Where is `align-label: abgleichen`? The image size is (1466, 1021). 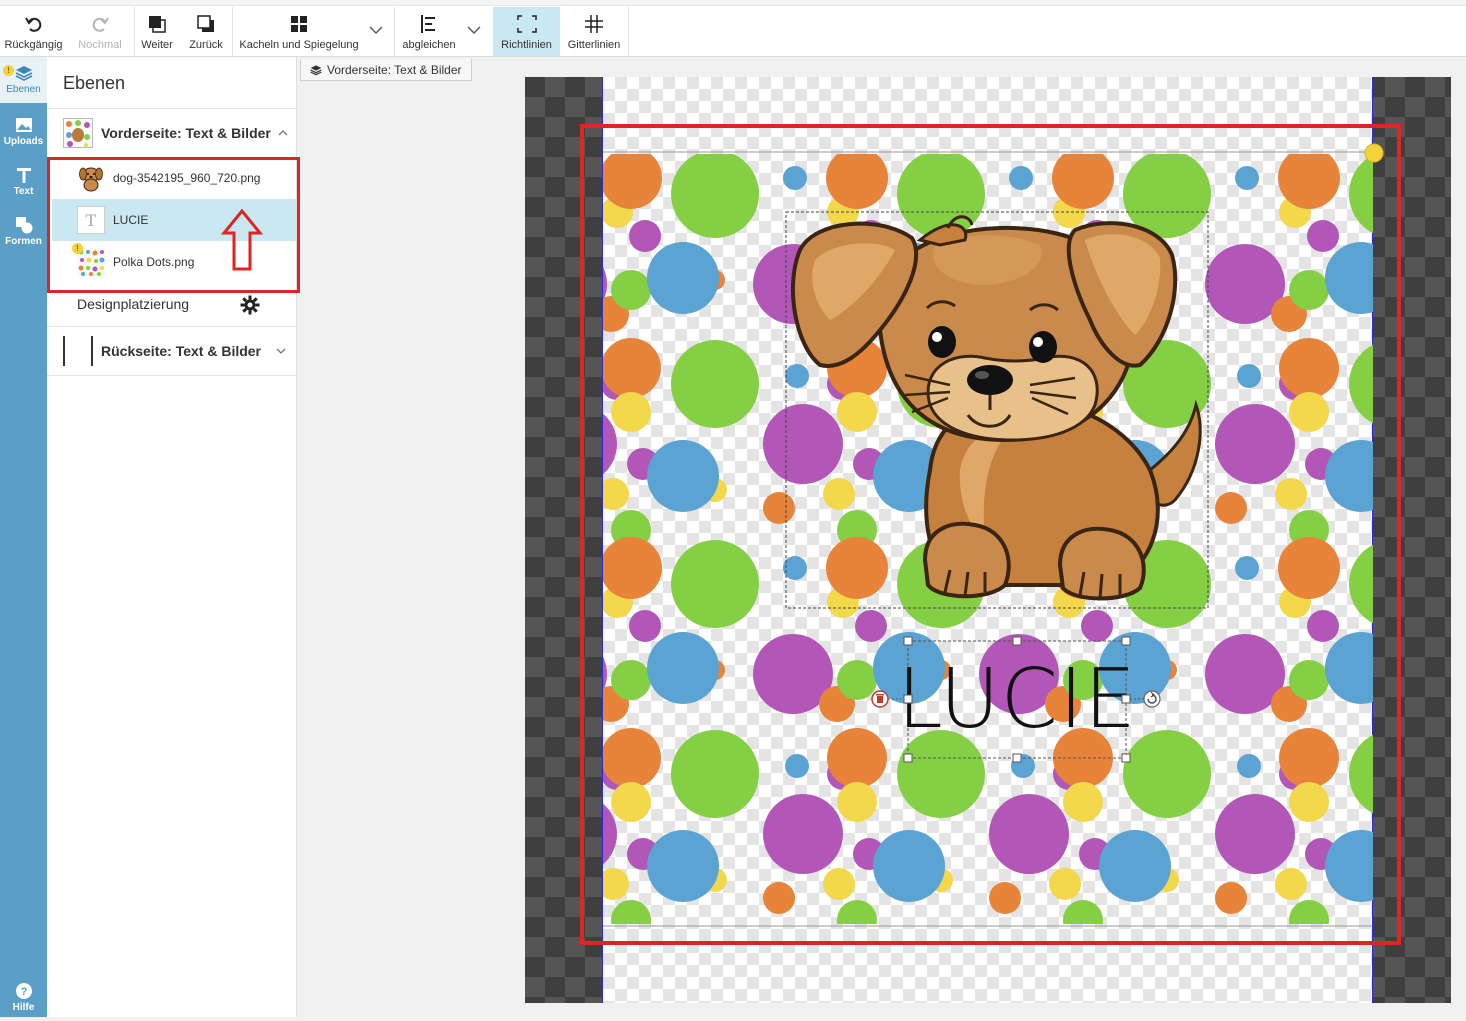
align-label: abgleichen is located at coordinates (429, 45).